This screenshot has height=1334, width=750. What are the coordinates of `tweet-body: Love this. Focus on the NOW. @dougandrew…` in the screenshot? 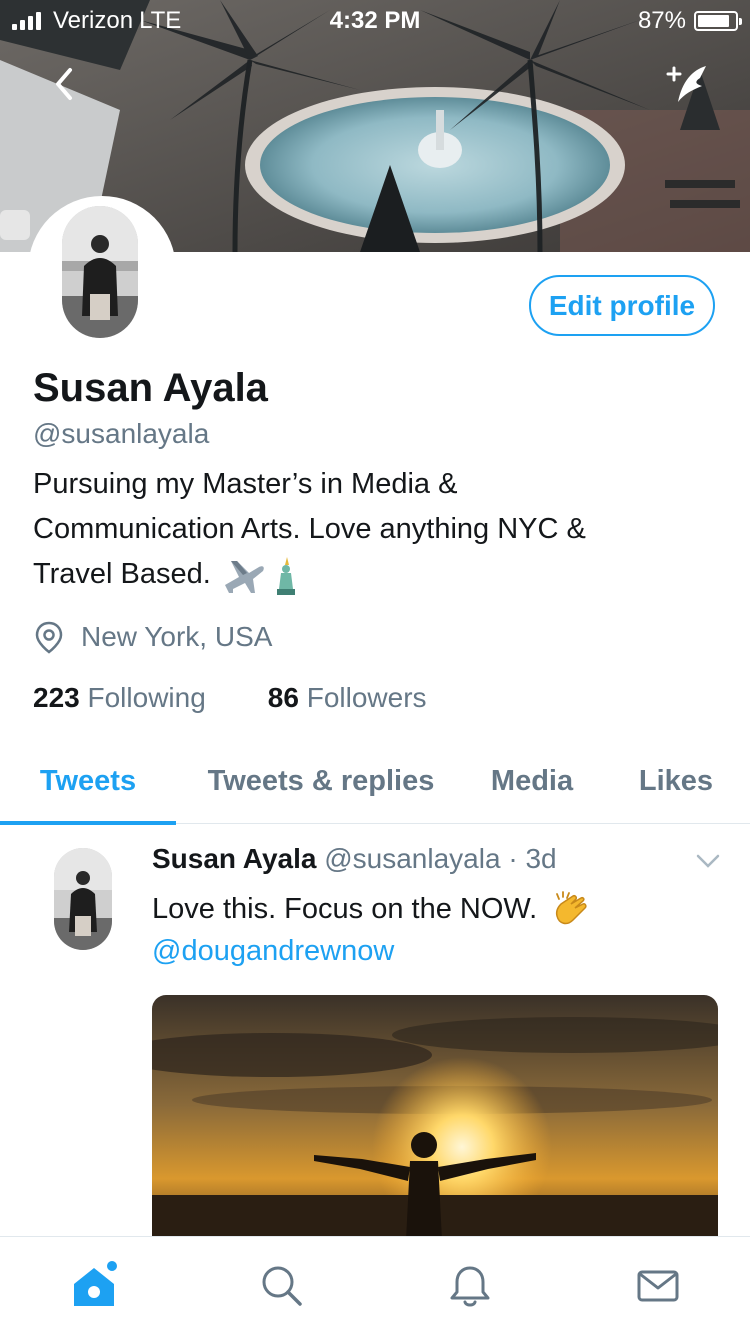 It's located at (371, 930).